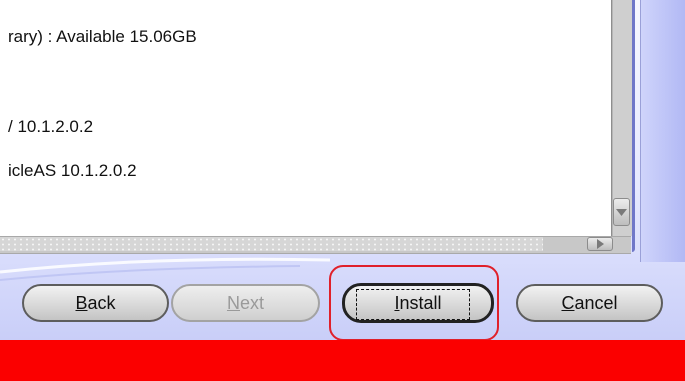  I want to click on install-label: nstall, so click(420, 302).